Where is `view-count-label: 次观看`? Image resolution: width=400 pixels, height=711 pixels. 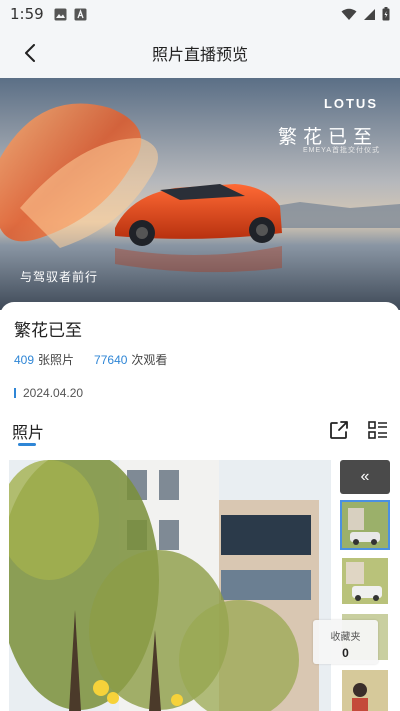 view-count-label: 次观看 is located at coordinates (149, 360).